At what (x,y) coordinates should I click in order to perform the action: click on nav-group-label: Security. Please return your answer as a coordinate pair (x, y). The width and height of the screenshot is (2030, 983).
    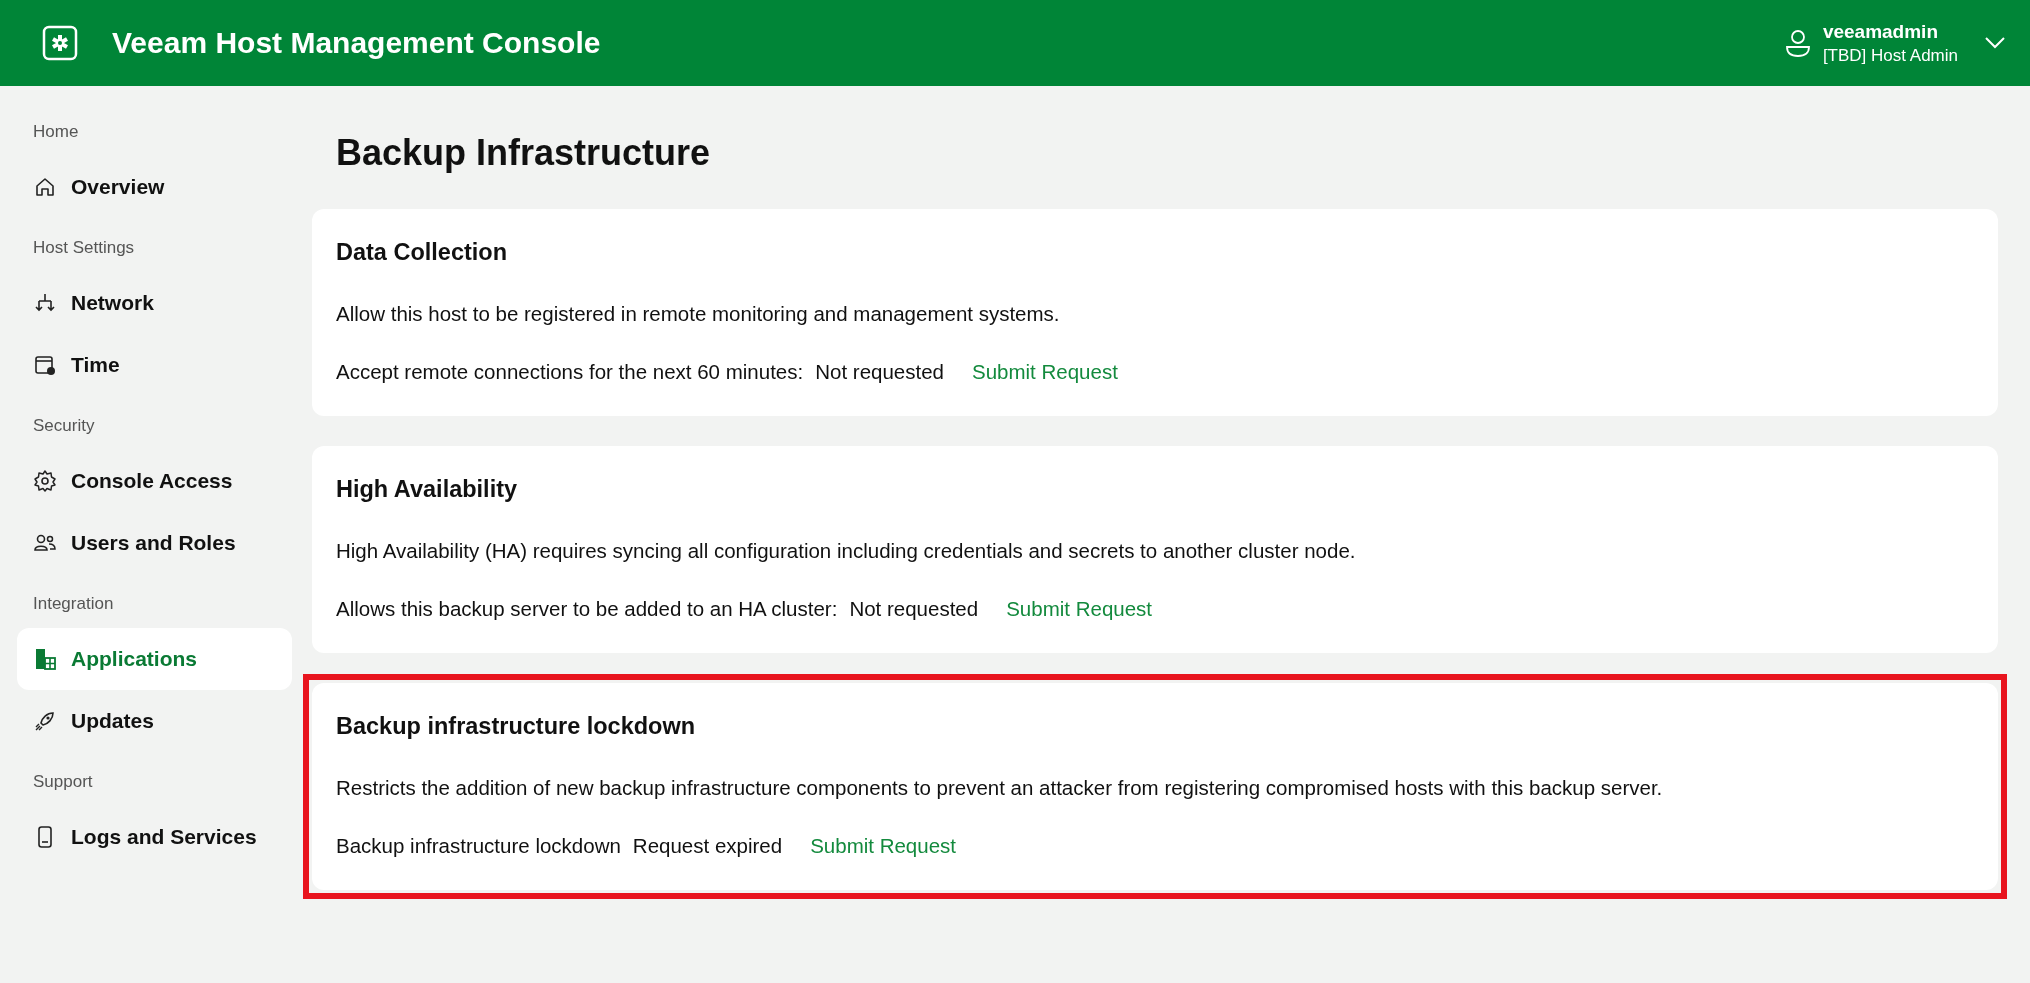
    Looking at the image, I should click on (64, 426).